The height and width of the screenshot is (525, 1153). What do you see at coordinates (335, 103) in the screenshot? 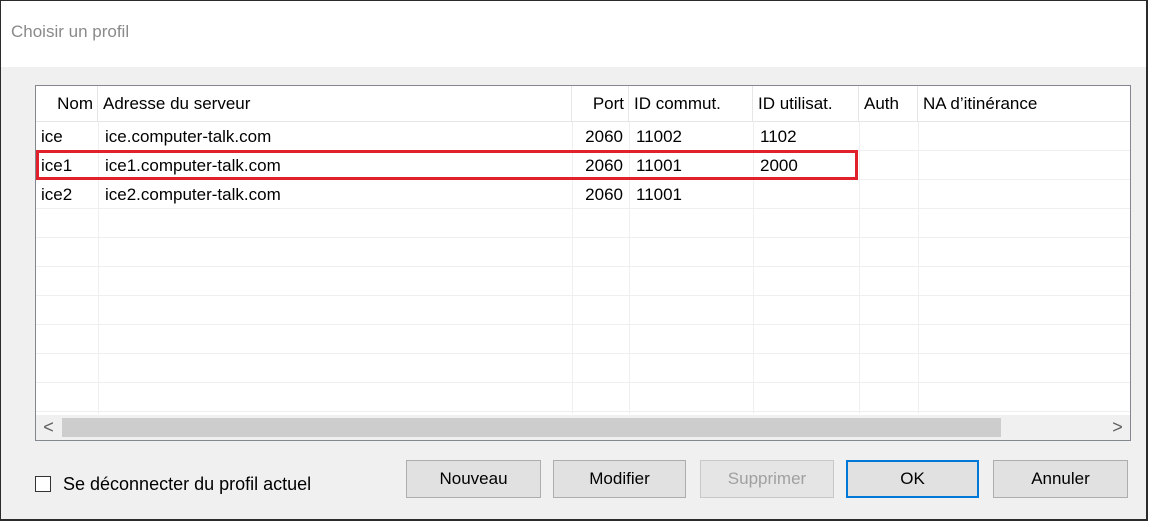
I see `column-header-adresse: Adresse du serveur` at bounding box center [335, 103].